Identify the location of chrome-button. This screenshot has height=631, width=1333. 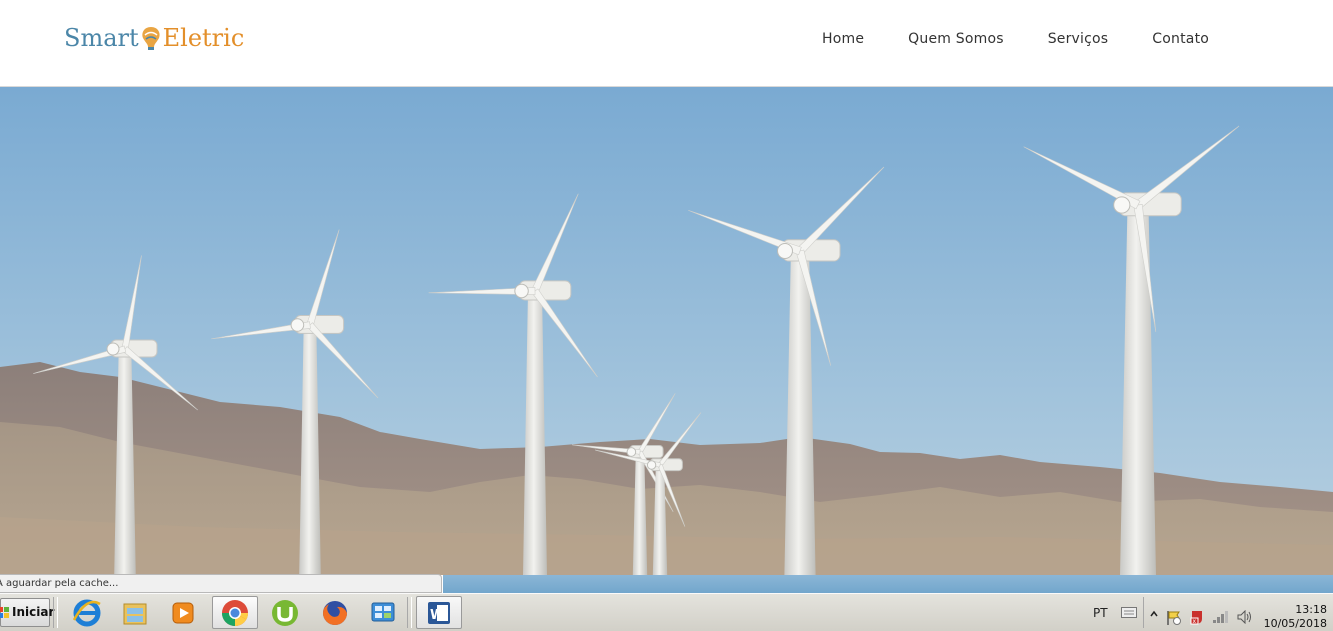
(235, 612).